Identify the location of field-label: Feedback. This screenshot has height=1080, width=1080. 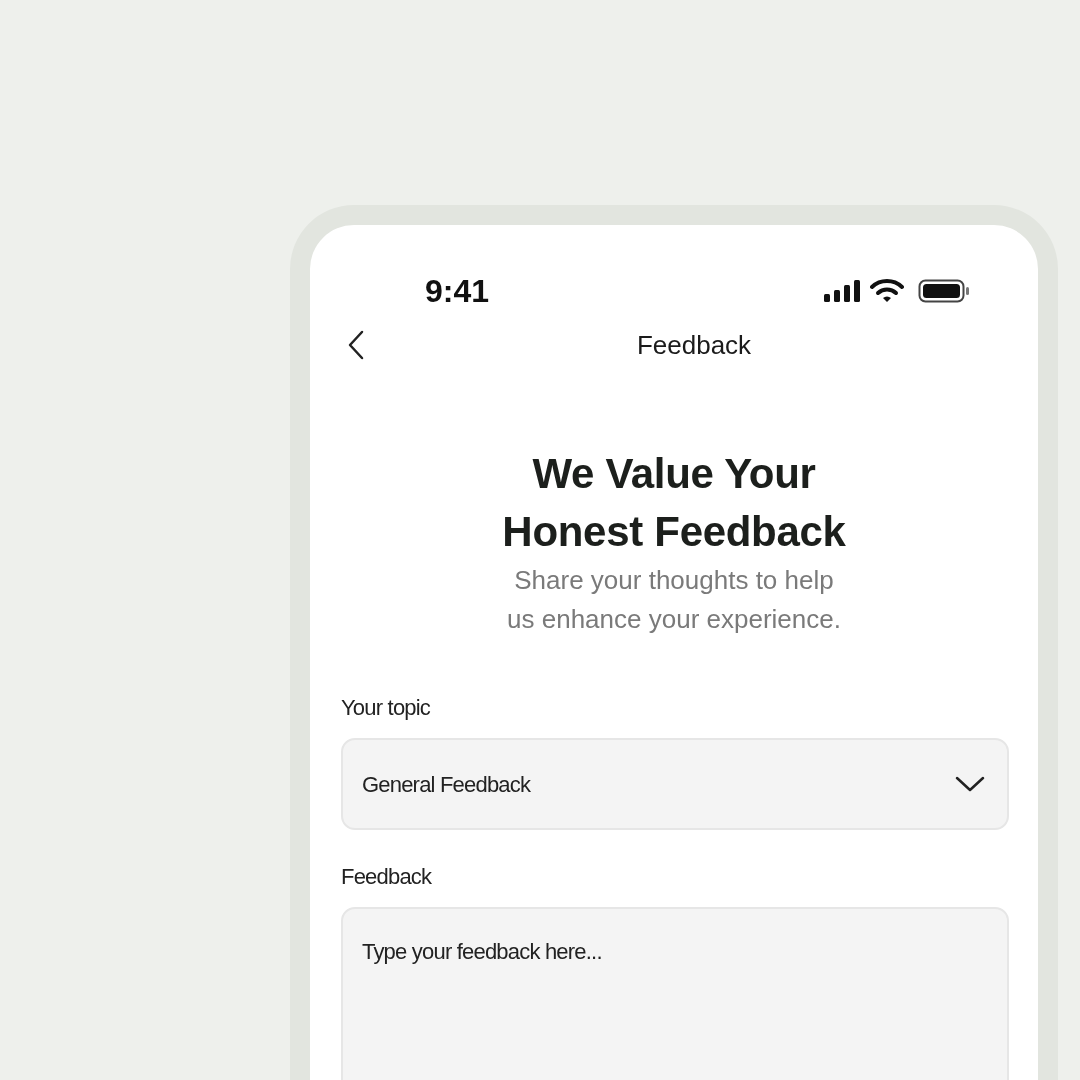
(387, 877).